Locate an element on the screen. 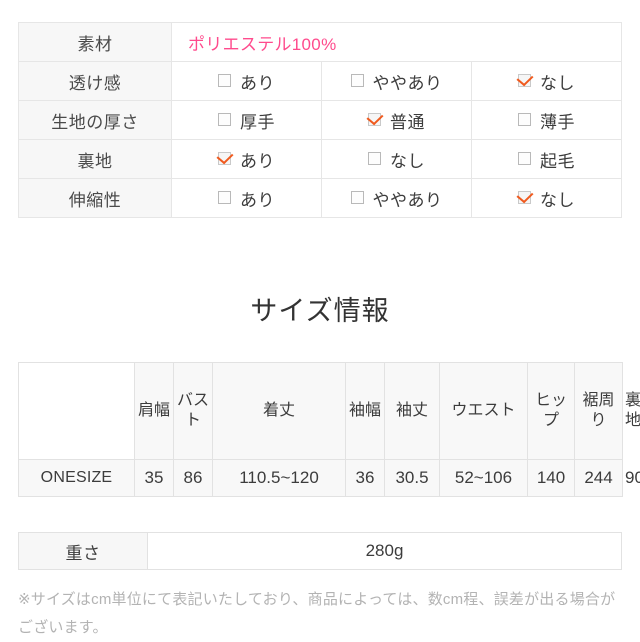 The width and height of the screenshot is (640, 642). page-title: サイズ情報 is located at coordinates (320, 311).